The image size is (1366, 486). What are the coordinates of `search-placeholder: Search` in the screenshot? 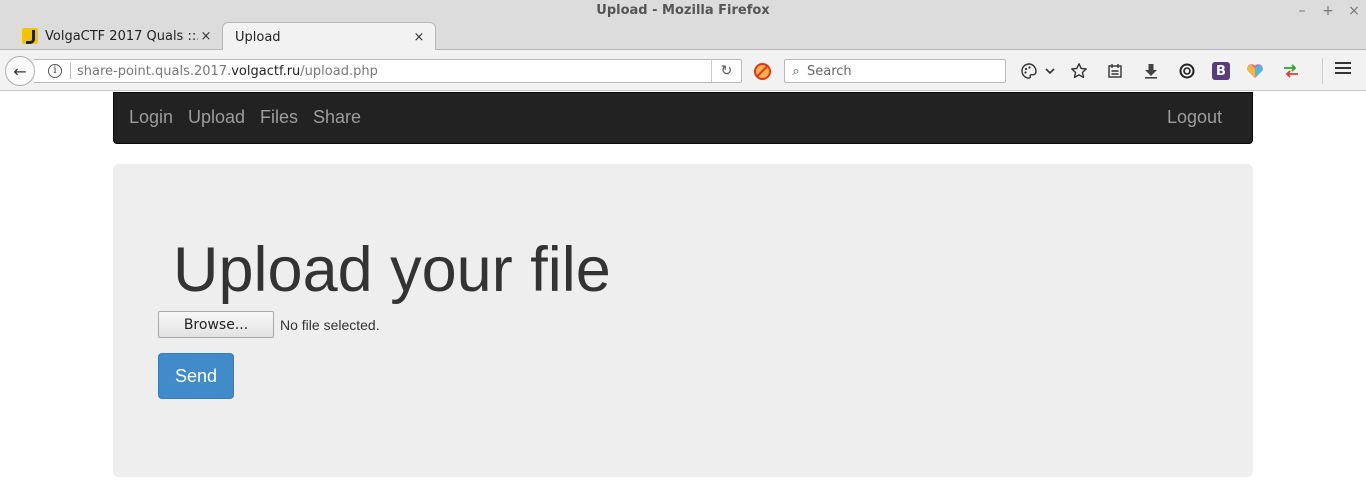 It's located at (829, 71).